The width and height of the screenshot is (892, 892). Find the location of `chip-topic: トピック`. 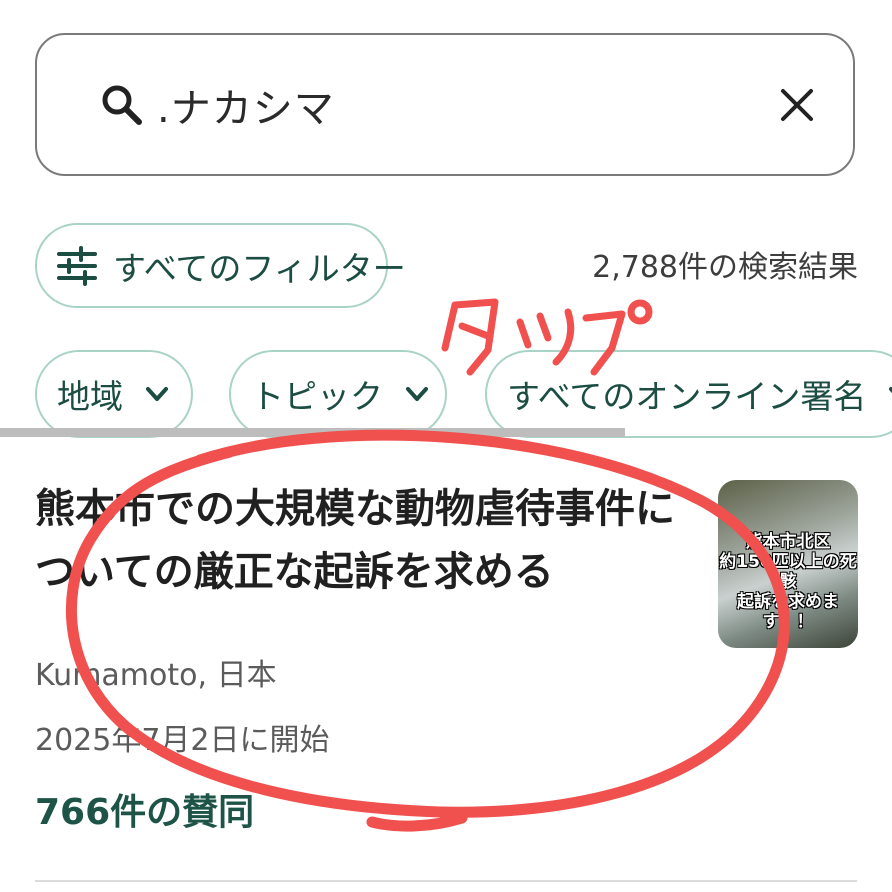

chip-topic: トピック is located at coordinates (338, 394).